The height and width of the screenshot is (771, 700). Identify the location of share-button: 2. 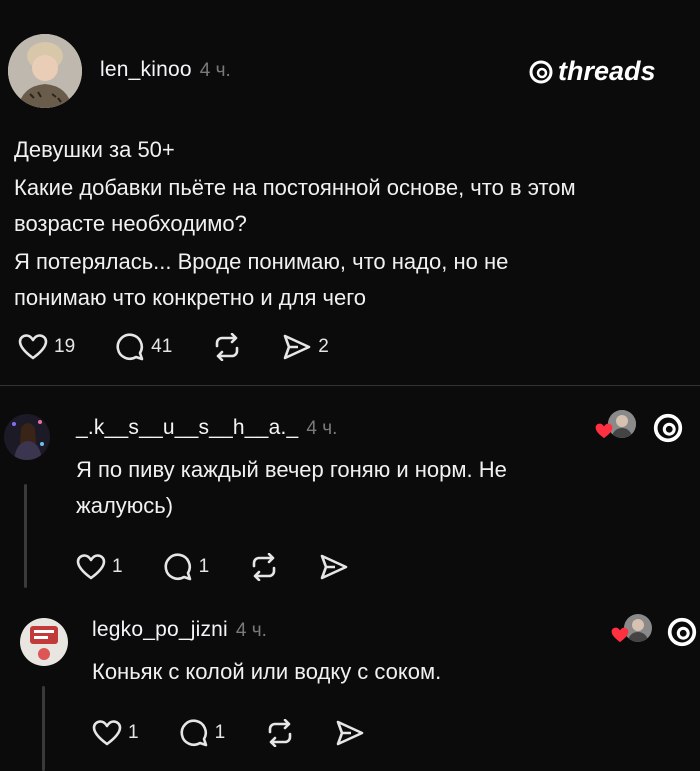
(305, 347).